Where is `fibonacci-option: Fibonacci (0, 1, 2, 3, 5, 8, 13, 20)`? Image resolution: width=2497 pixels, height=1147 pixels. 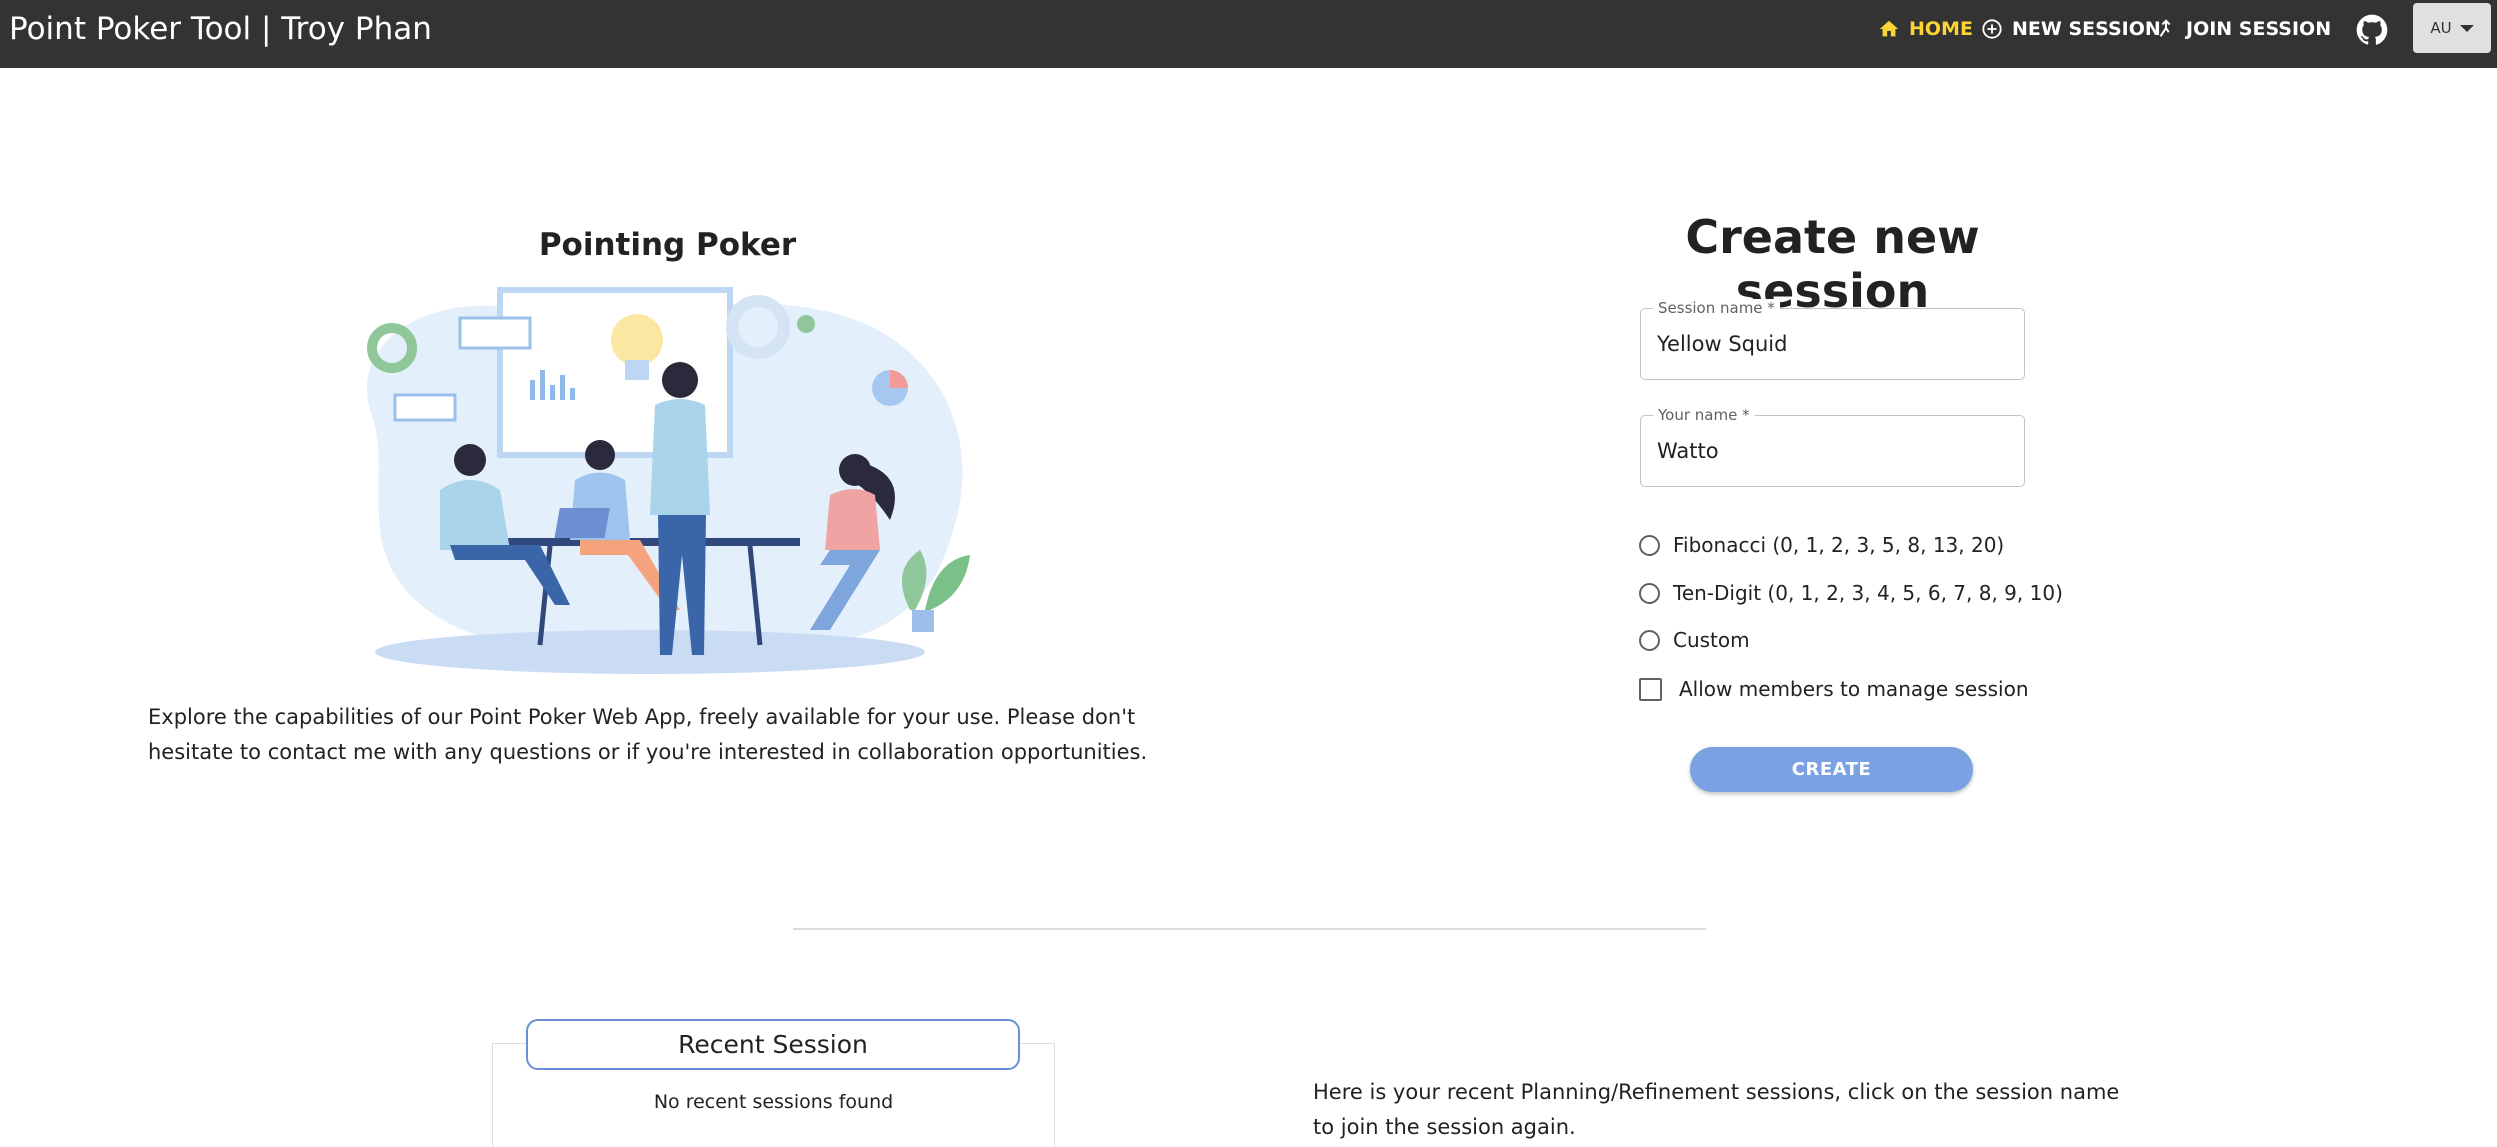
fibonacci-option: Fibonacci (0, 1, 2, 3, 5, 8, 13, 20) is located at coordinates (1821, 545).